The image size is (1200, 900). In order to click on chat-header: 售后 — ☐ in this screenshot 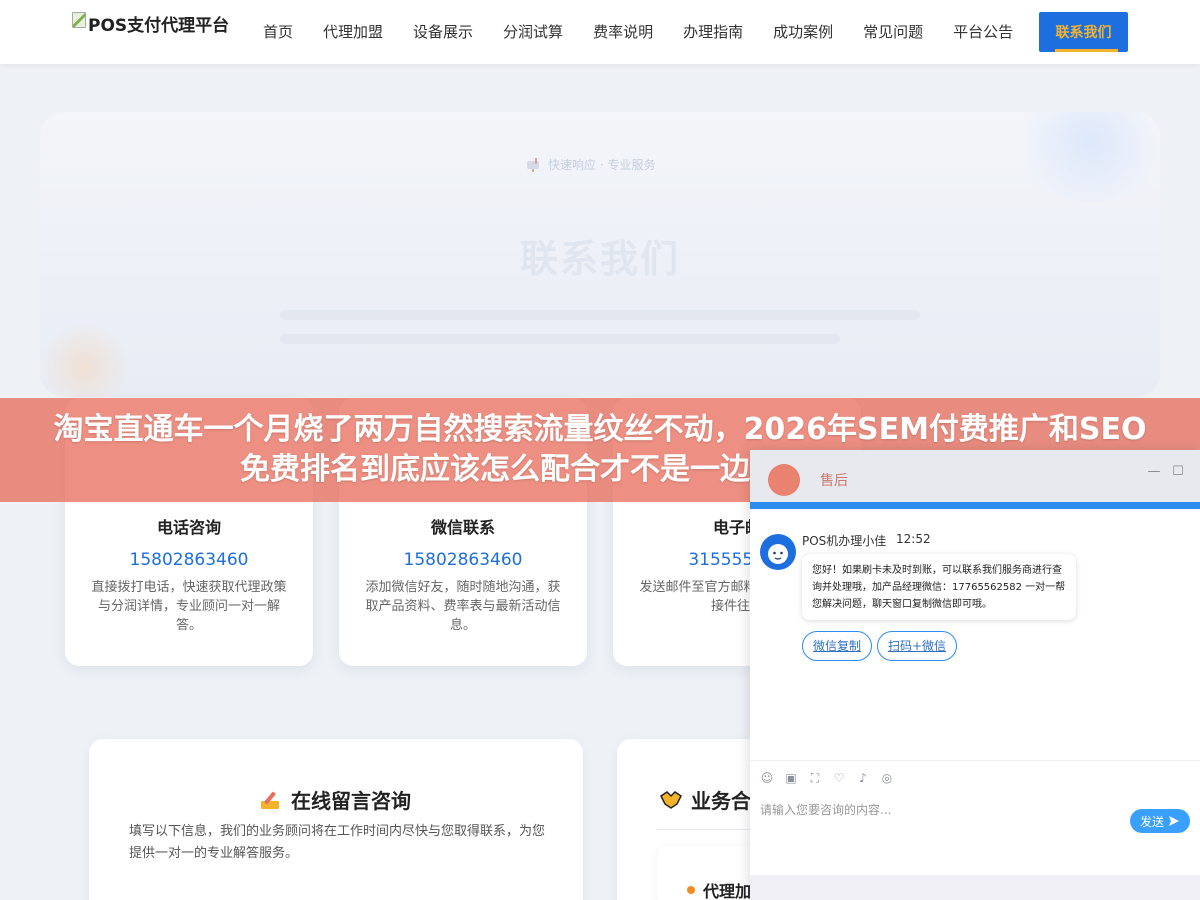, I will do `click(975, 476)`.